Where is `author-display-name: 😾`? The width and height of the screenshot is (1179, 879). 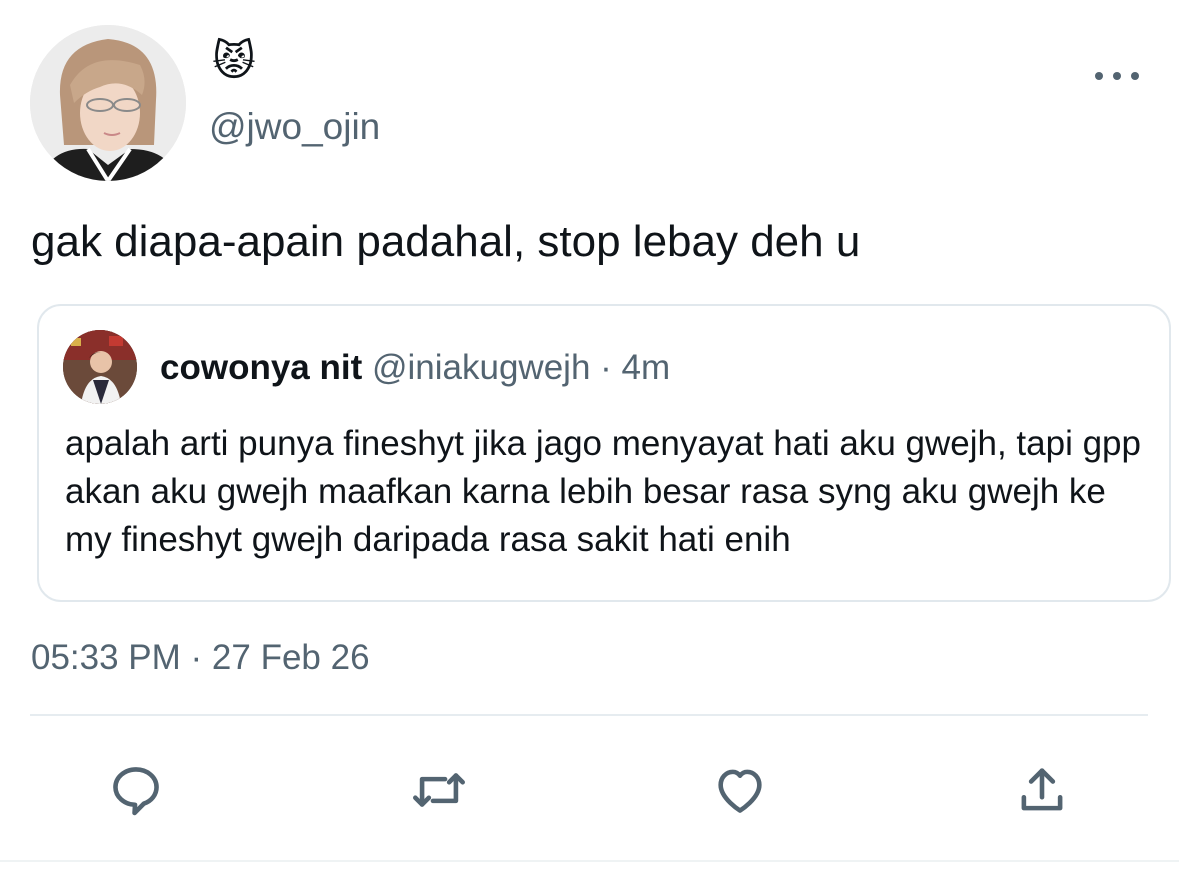 author-display-name: 😾 is located at coordinates (234, 61).